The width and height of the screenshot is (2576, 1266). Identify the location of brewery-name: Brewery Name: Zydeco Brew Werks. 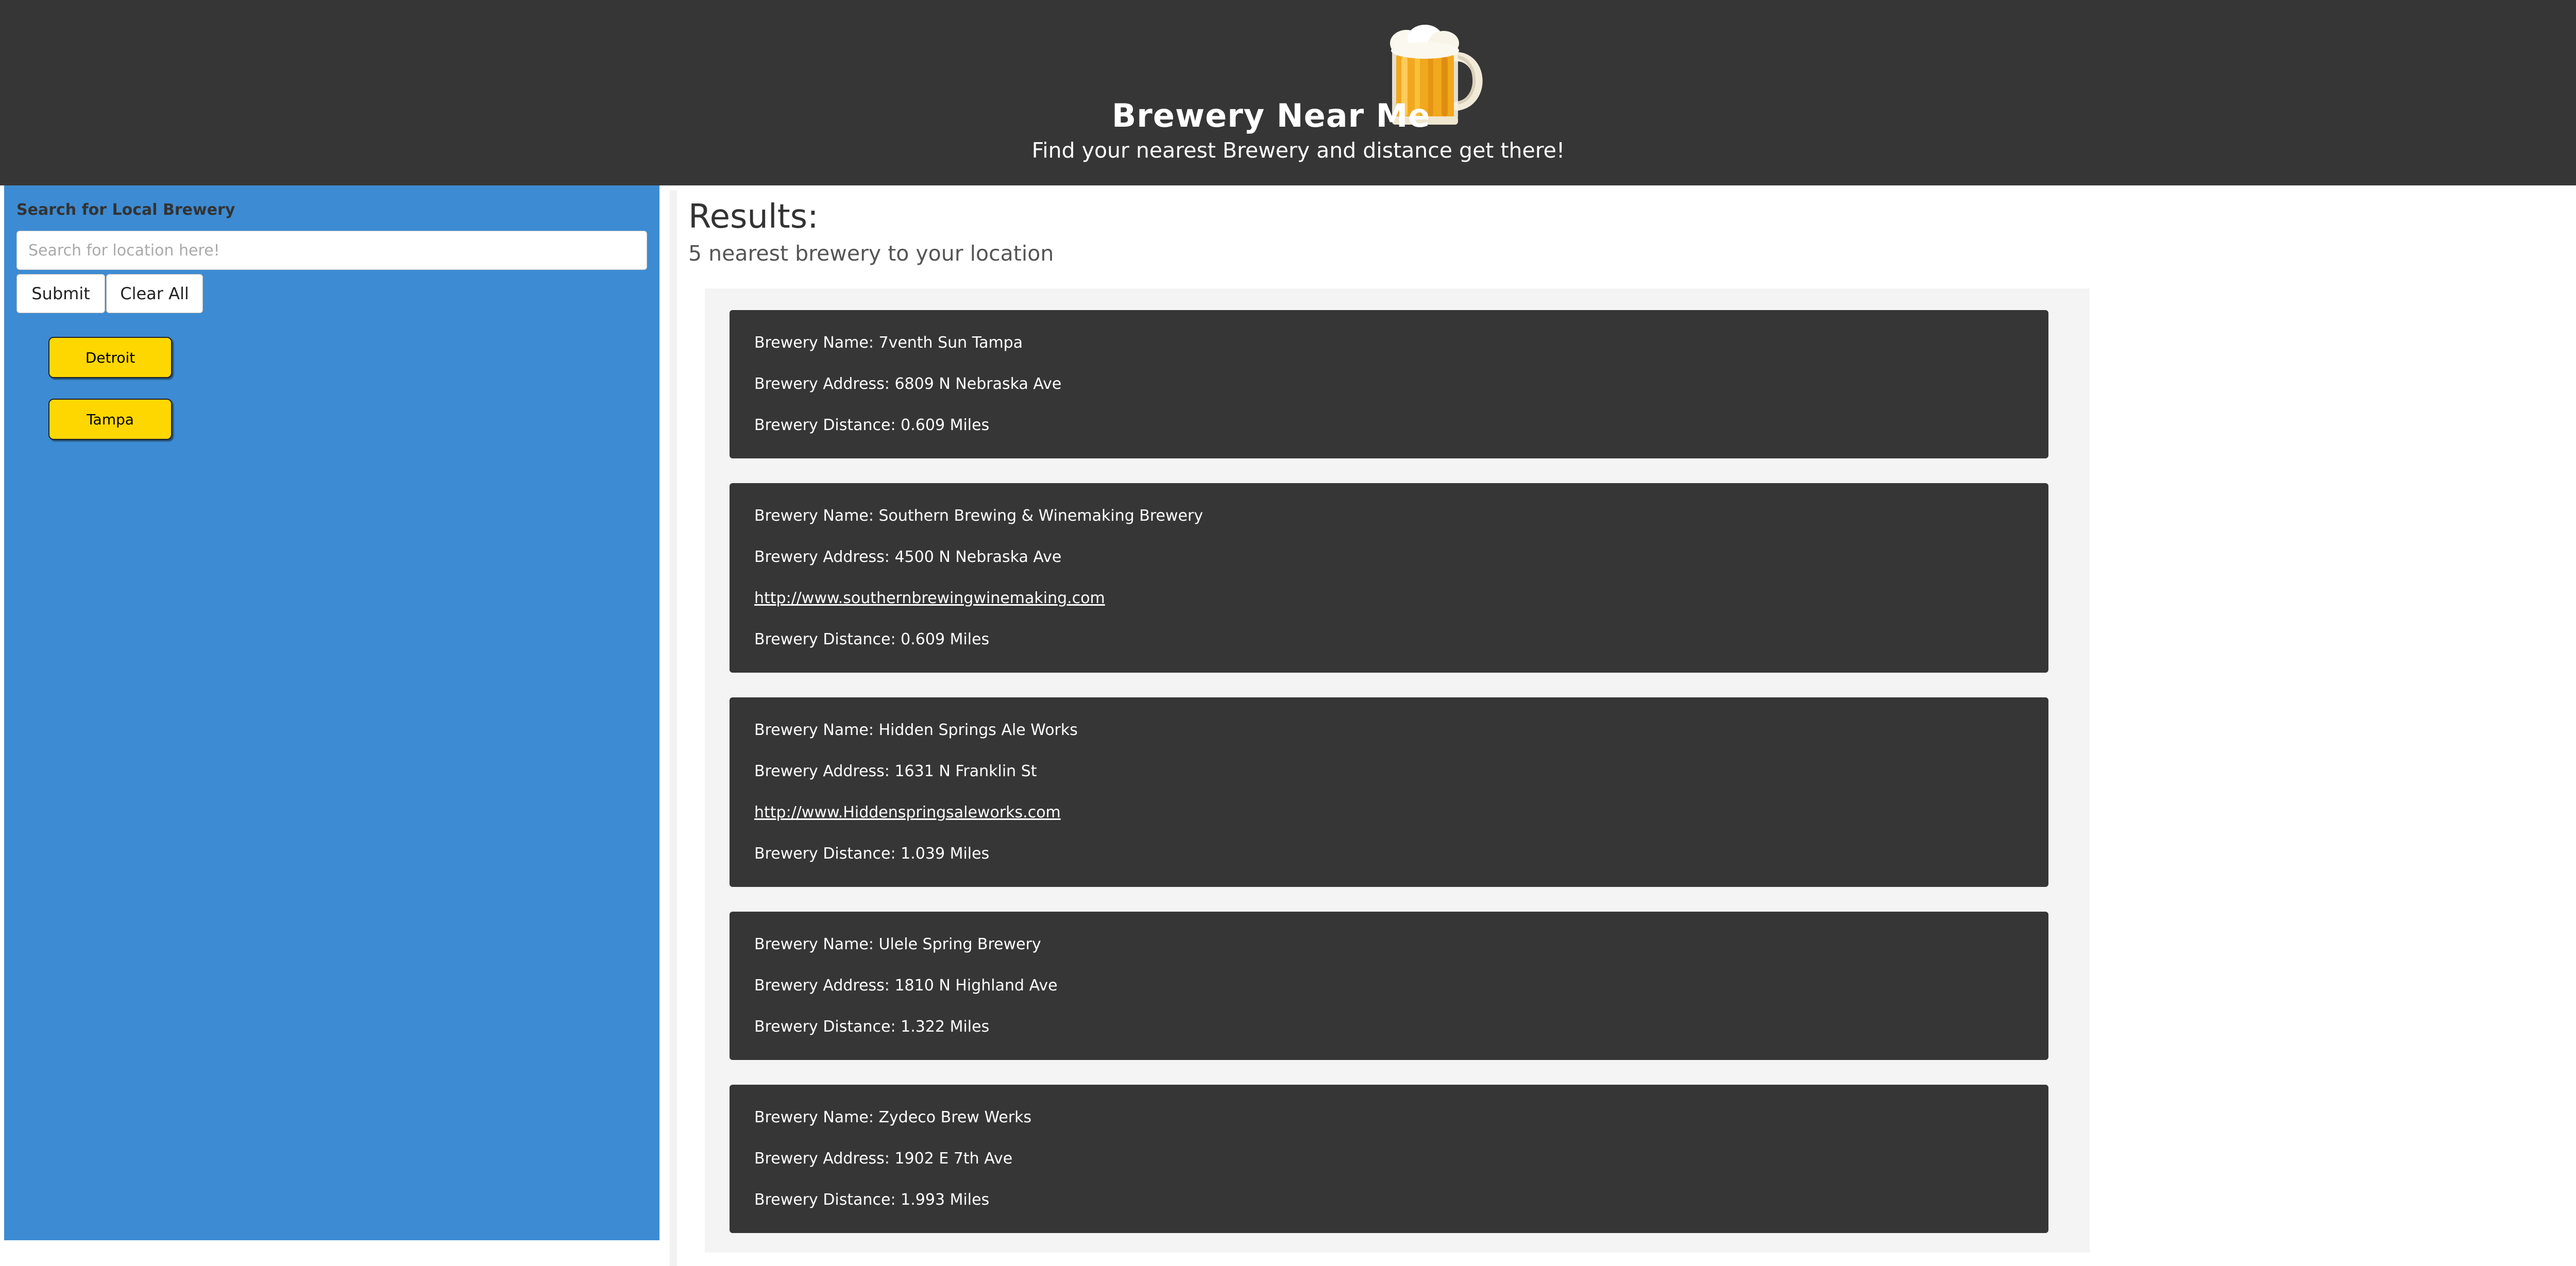
(893, 1117).